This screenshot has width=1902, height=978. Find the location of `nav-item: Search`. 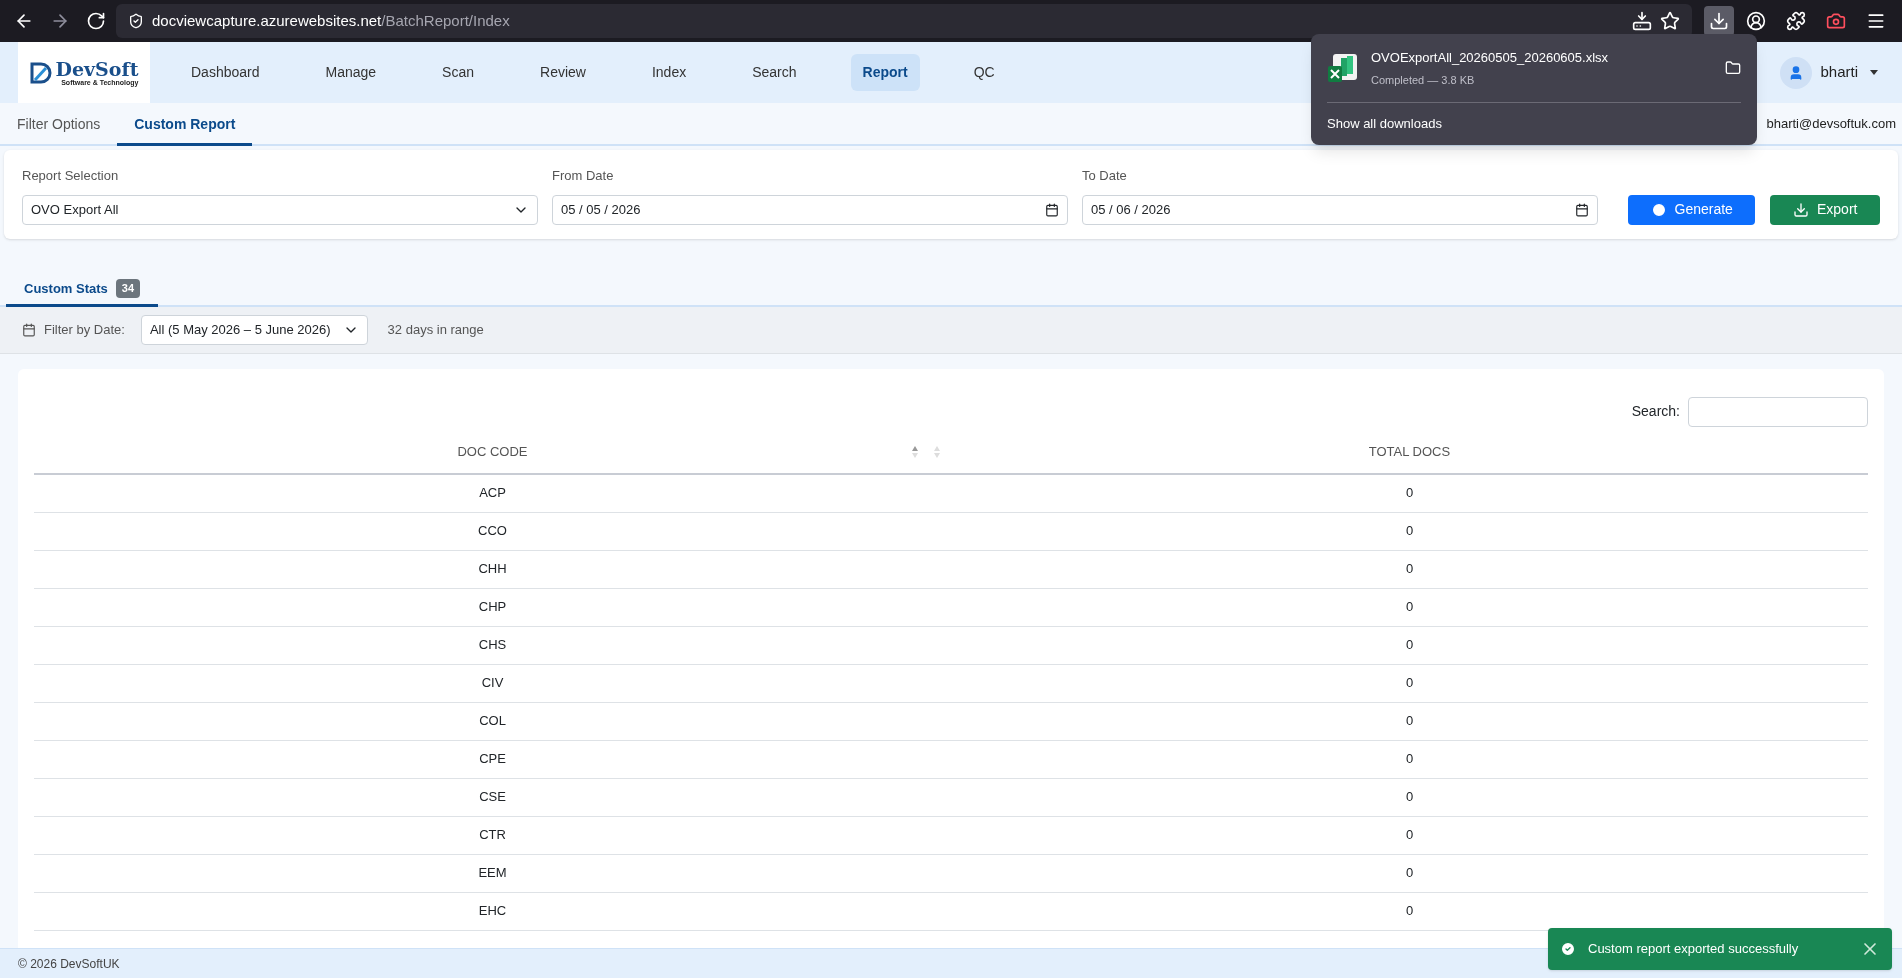

nav-item: Search is located at coordinates (774, 72).